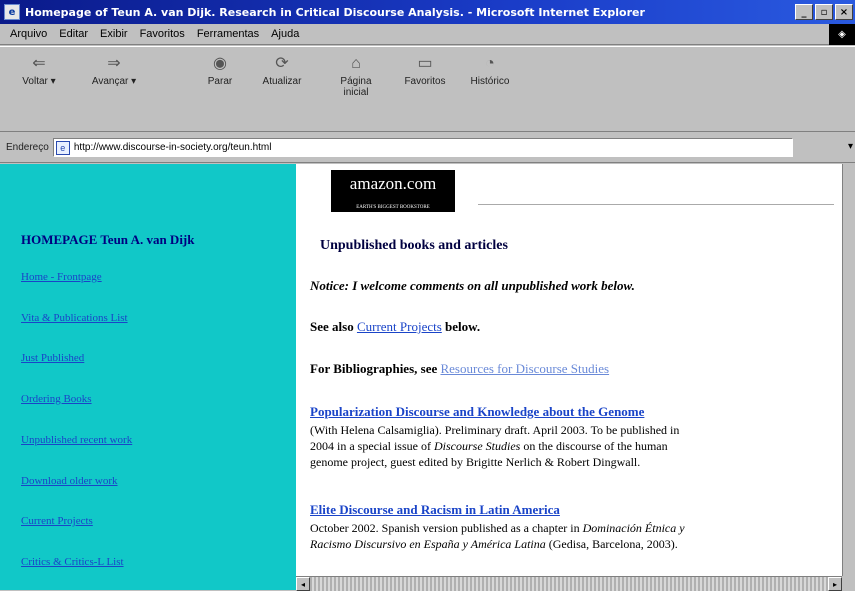 The image size is (855, 591). I want to click on back-arrow-icon: ⇐, so click(39, 63).